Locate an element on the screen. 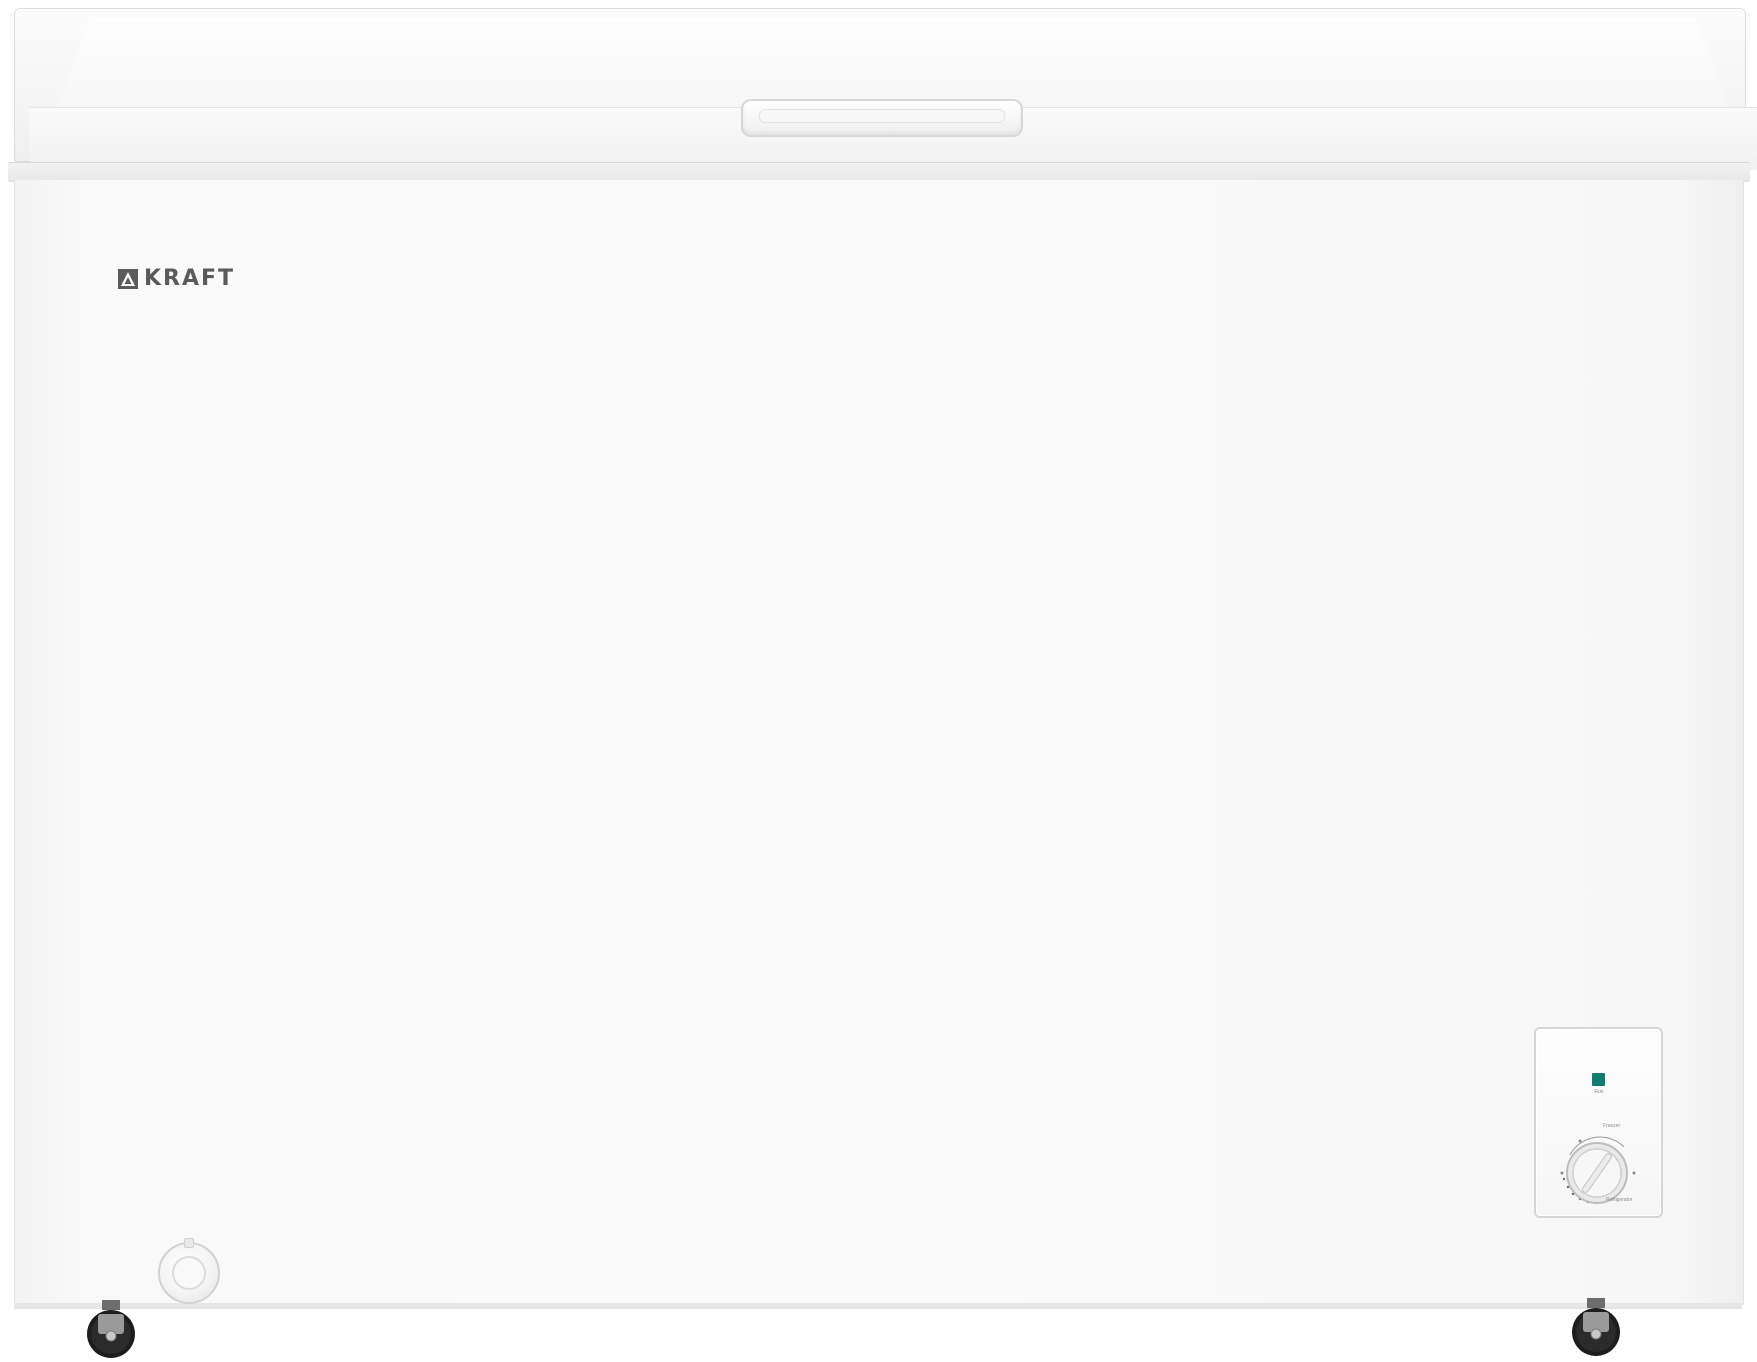  lid-handle-recess is located at coordinates (882, 116).